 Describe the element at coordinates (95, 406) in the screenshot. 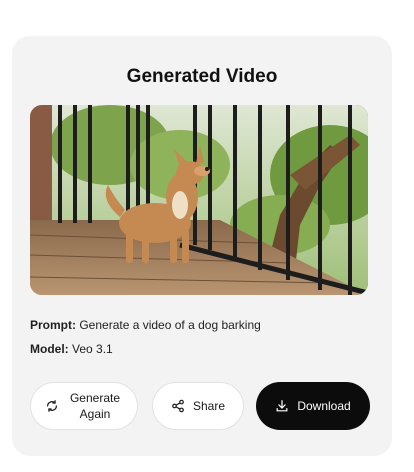

I see `generate-again-label: Generate Again` at that location.